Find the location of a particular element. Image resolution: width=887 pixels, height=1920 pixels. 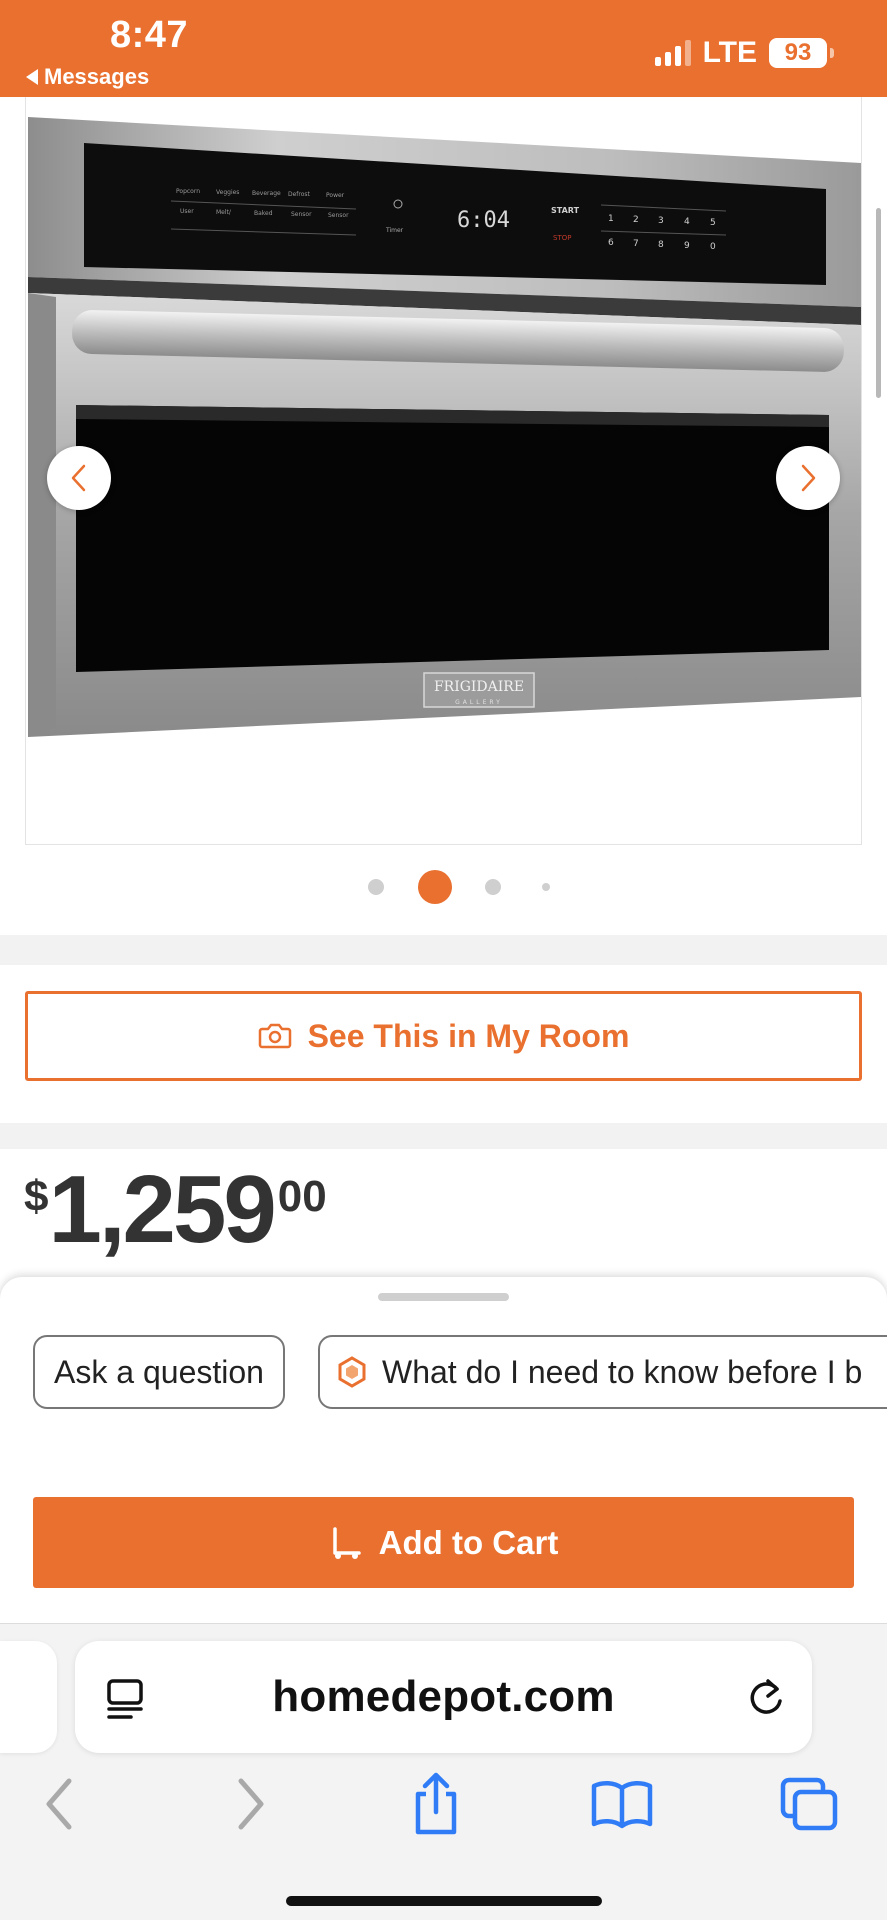

ai-sparkle-icon is located at coordinates (352, 1372).